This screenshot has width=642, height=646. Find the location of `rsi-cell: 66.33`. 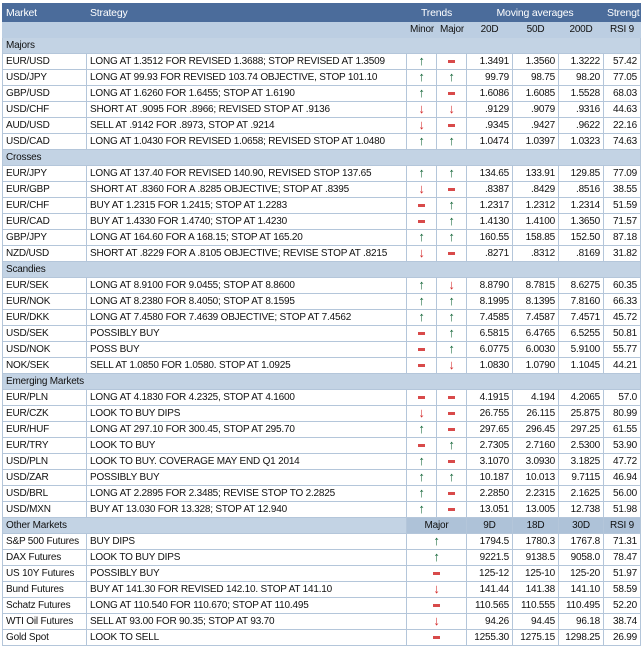

rsi-cell: 66.33 is located at coordinates (622, 301).